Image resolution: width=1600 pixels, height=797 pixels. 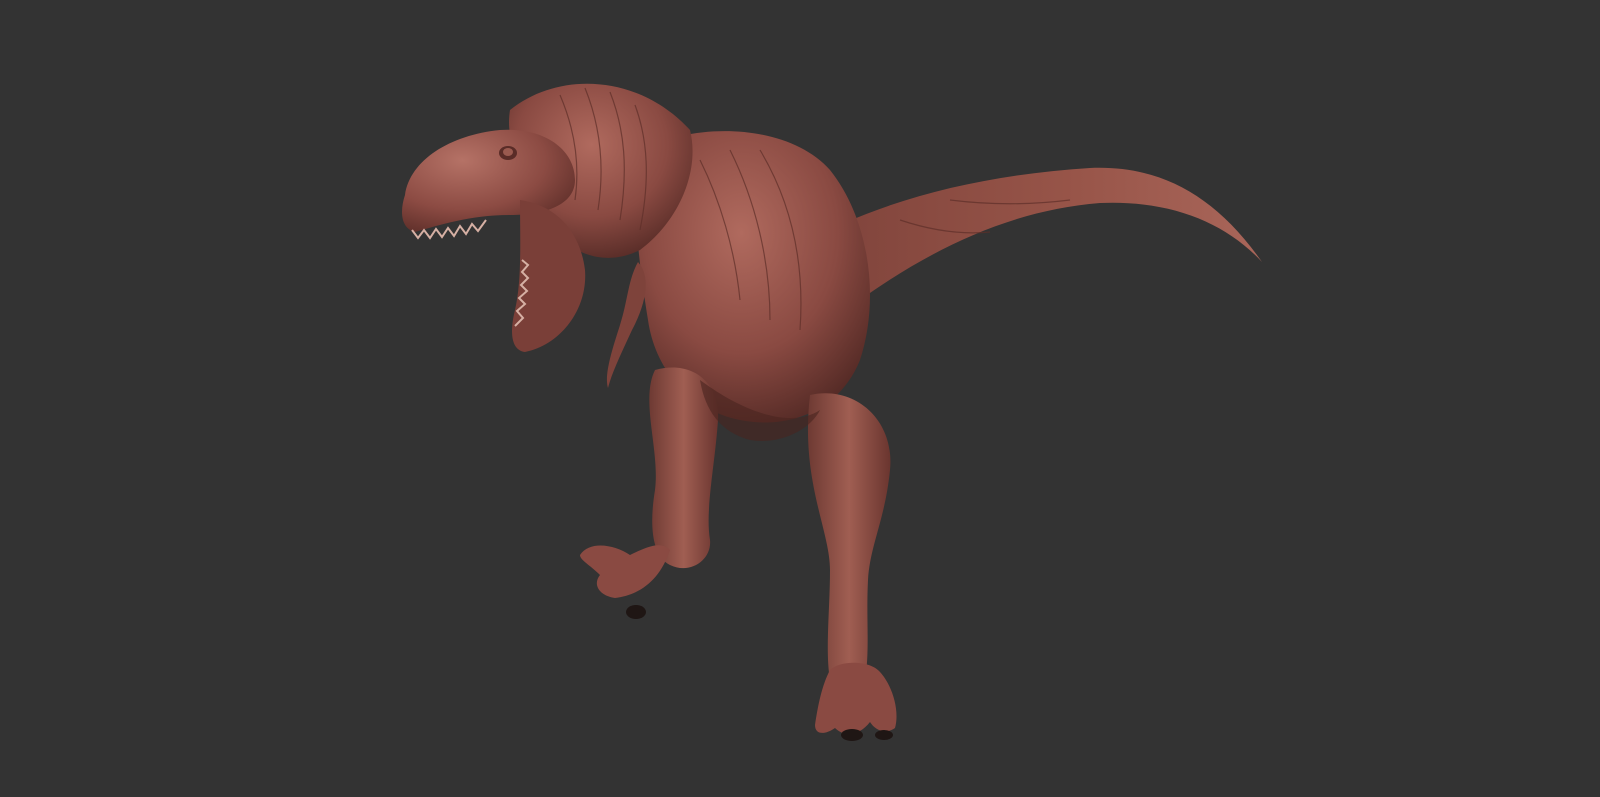 What do you see at coordinates (625, 571) in the screenshot?
I see `left-foot` at bounding box center [625, 571].